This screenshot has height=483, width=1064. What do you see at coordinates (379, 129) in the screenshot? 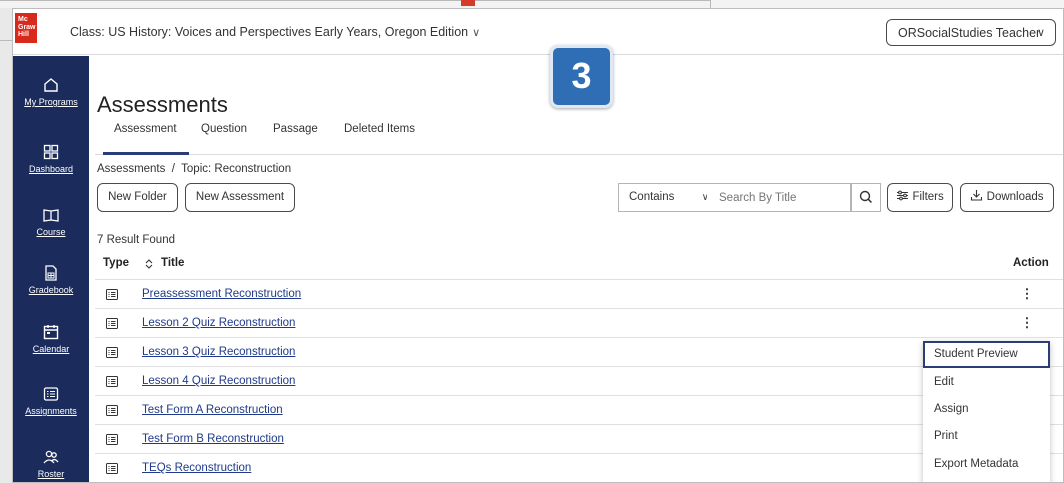
I see `tab-deleted-items: Deleted Items` at bounding box center [379, 129].